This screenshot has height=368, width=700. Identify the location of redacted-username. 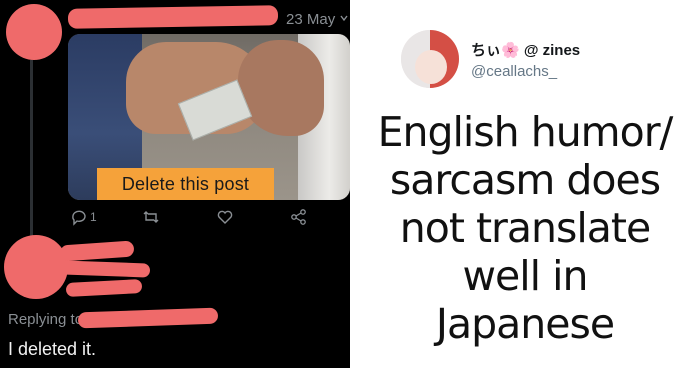
(173, 17).